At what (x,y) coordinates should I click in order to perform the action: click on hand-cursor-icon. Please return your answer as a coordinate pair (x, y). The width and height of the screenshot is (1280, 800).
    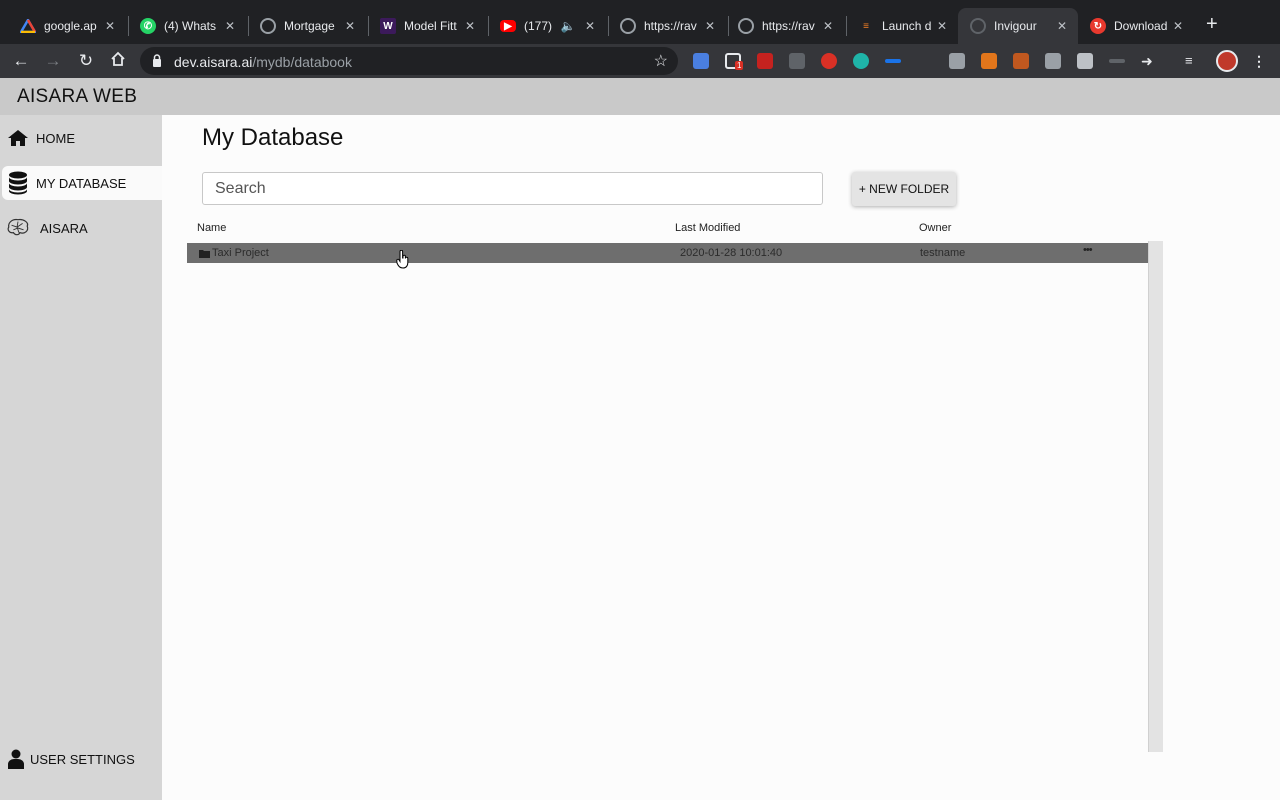
    Looking at the image, I should click on (402, 259).